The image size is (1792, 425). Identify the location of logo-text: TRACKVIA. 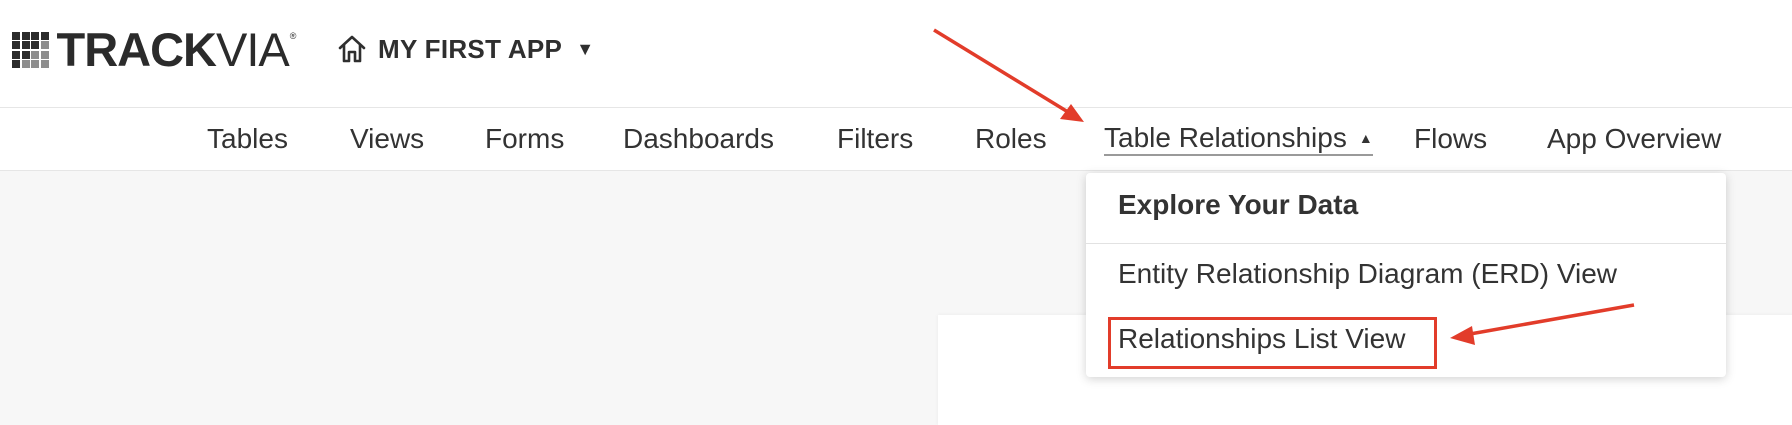
(173, 49).